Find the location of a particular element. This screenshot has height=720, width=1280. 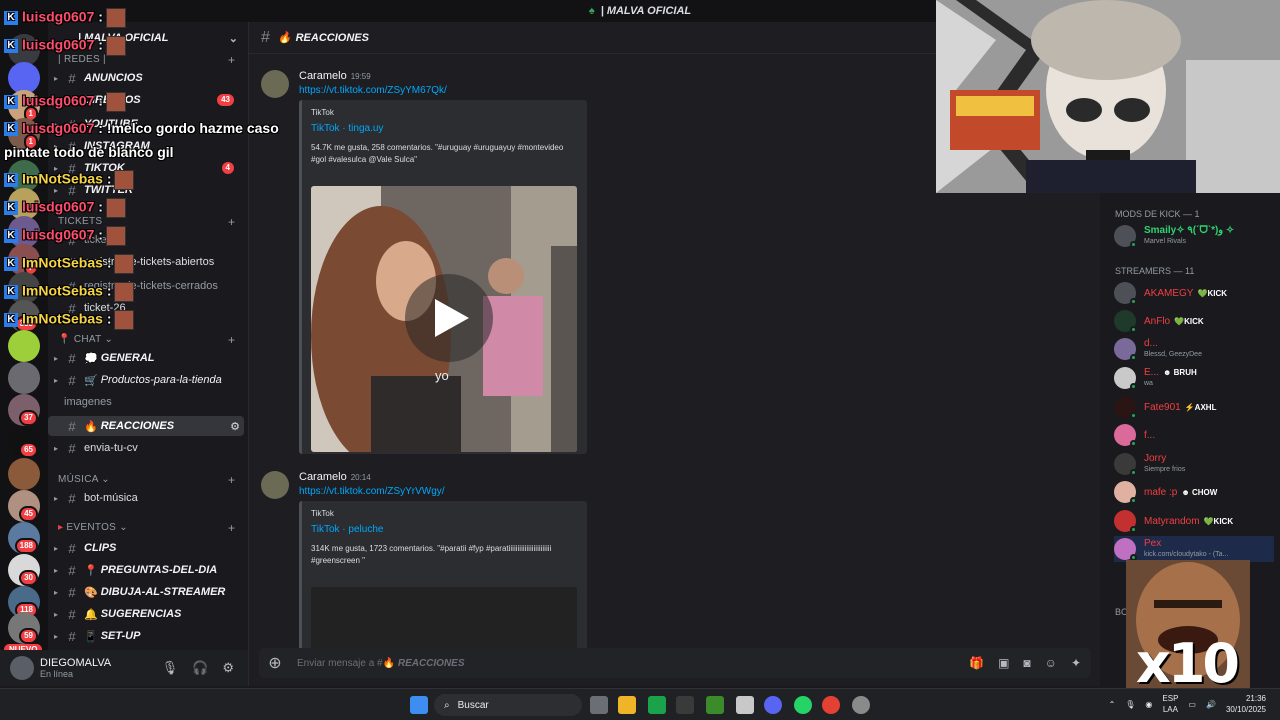

minecraft-icon is located at coordinates (715, 705).